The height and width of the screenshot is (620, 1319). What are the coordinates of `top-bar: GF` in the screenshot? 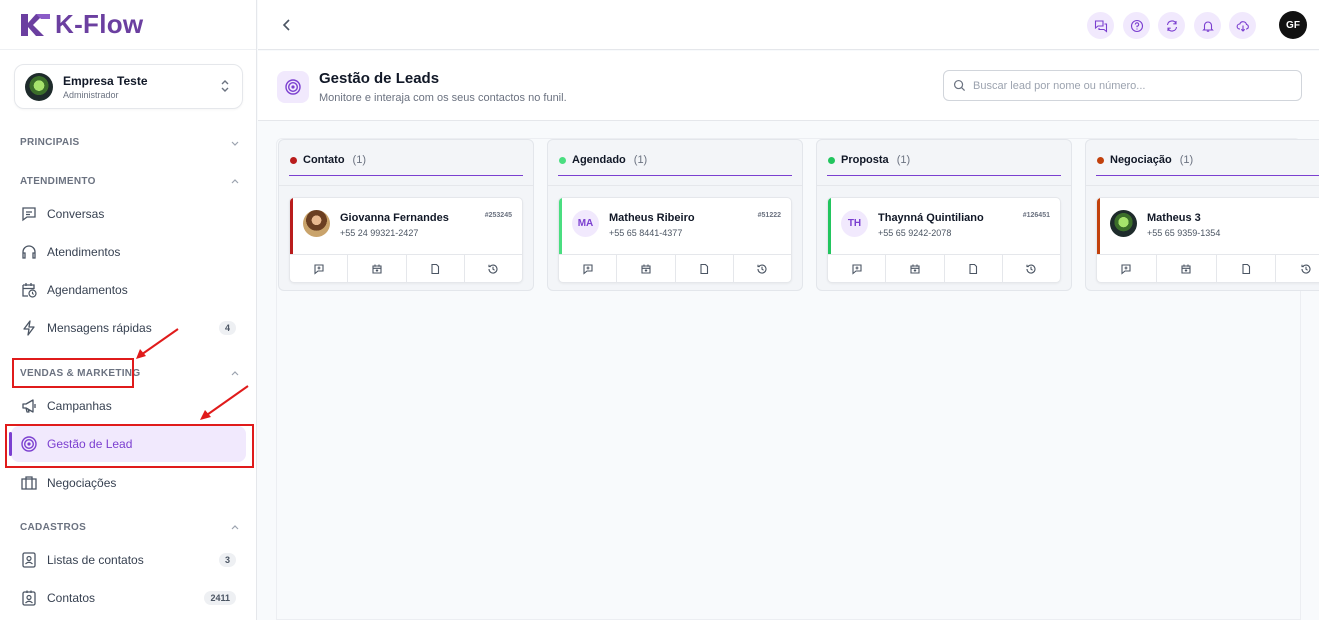 It's located at (788, 25).